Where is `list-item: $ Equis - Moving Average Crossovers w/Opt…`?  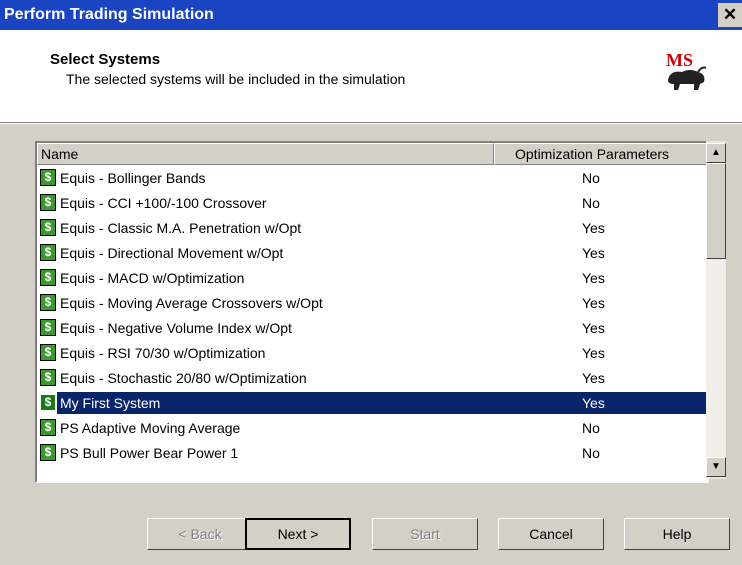
list-item: $ Equis - Moving Average Crossovers w/Opt… is located at coordinates (372, 303).